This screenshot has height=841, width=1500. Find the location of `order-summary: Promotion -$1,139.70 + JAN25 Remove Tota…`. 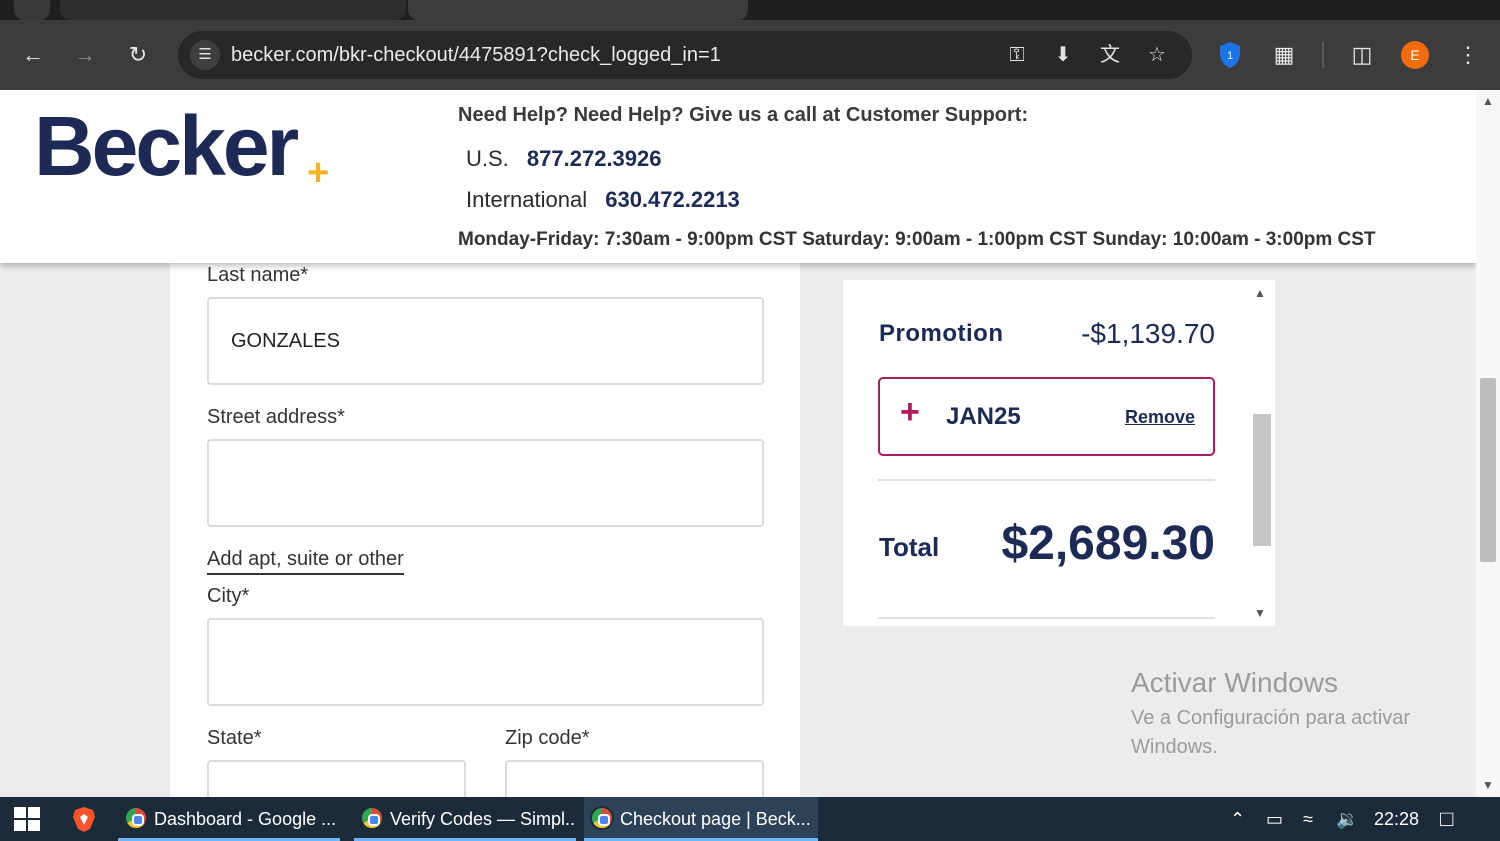

order-summary: Promotion -$1,139.70 + JAN25 Remove Tota… is located at coordinates (1059, 453).